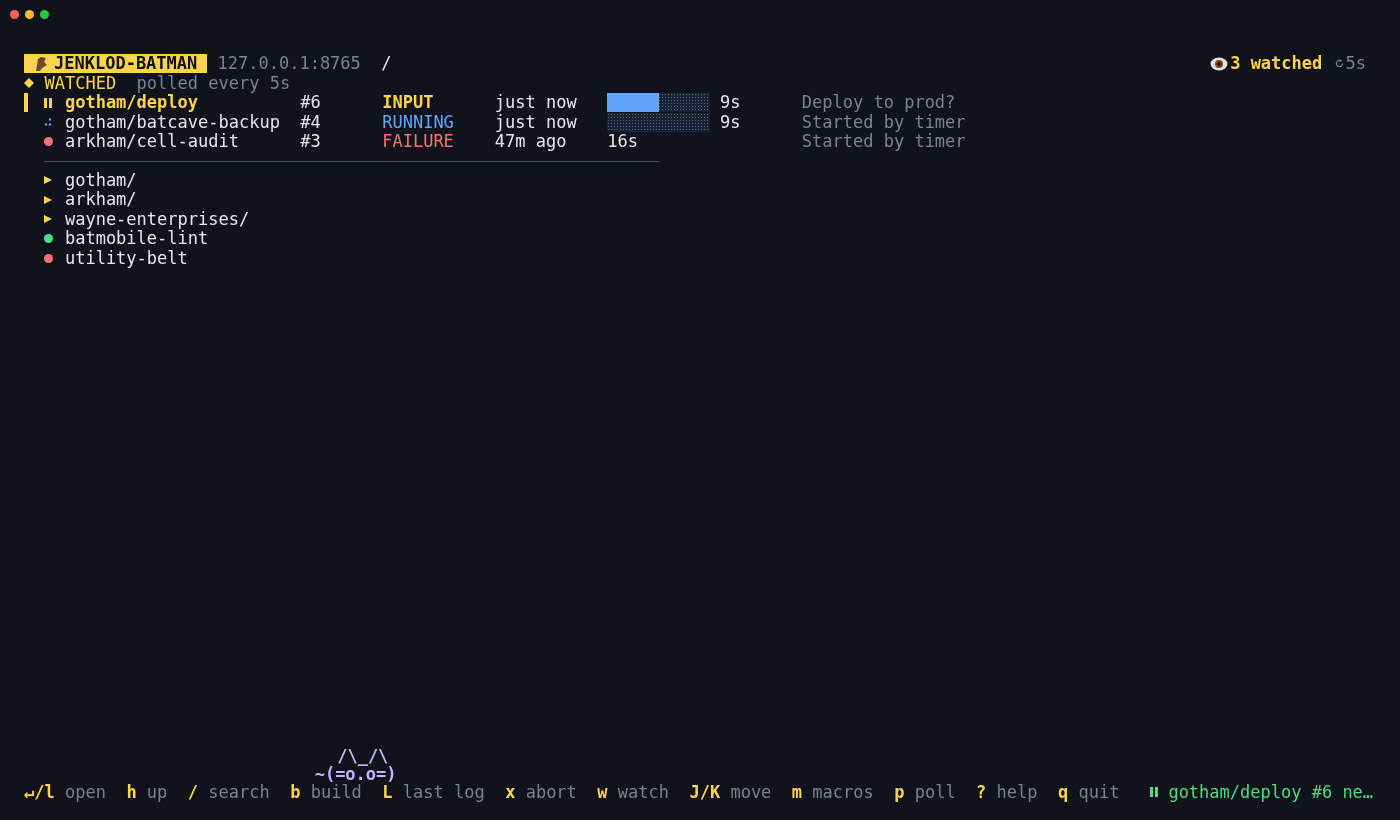  Describe the element at coordinates (182, 103) in the screenshot. I see `job-name: gotham/deploy` at that location.